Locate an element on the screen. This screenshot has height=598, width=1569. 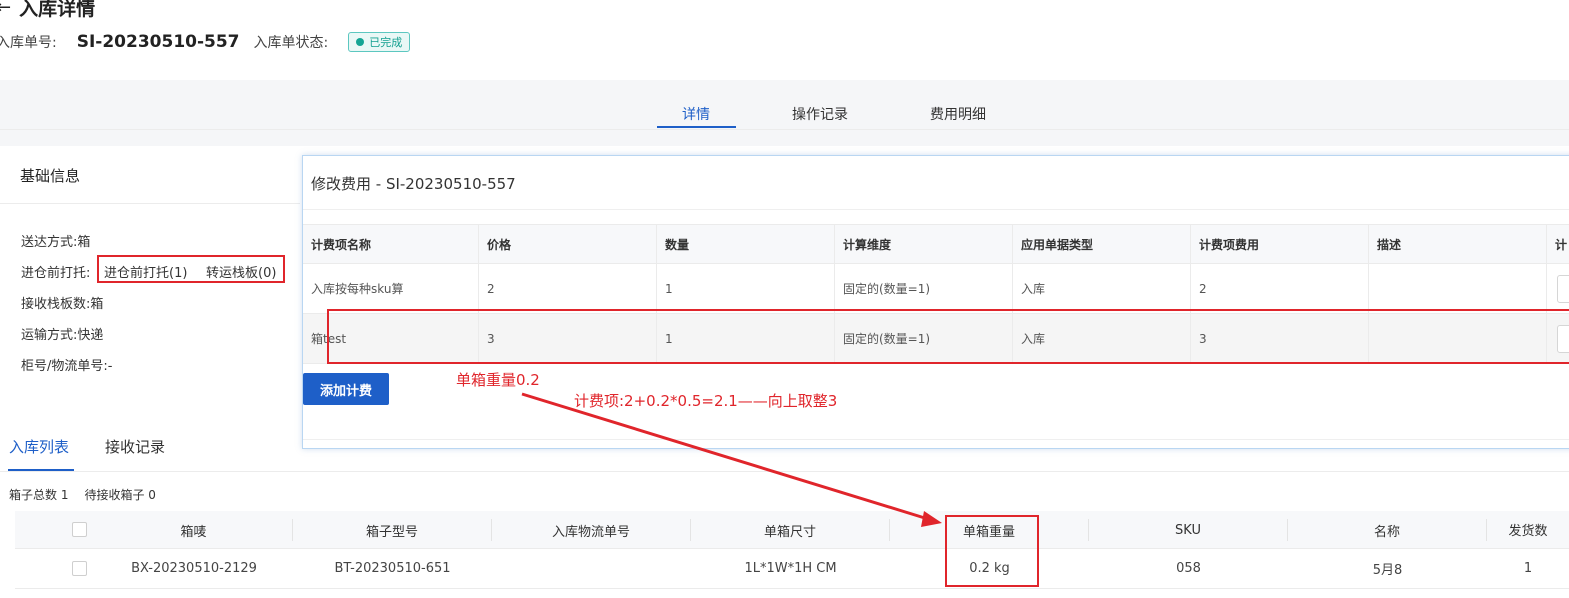
order-no: SI-20230510-557 is located at coordinates (158, 42).